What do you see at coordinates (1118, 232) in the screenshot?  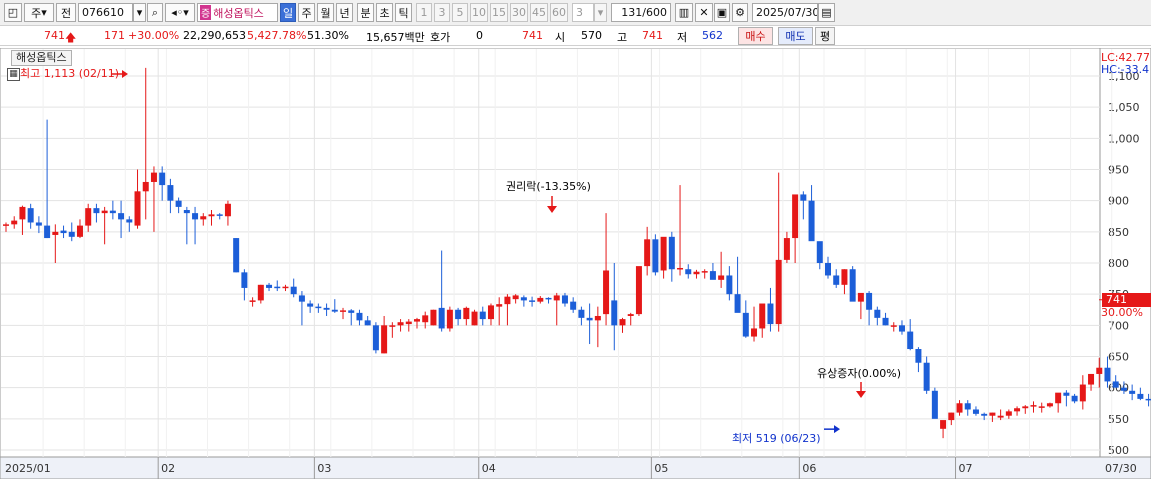 I see `y-tick-label: 850` at bounding box center [1118, 232].